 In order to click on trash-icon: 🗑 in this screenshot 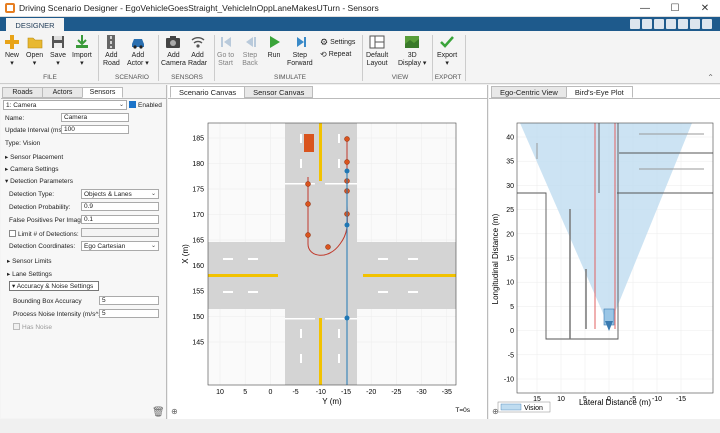, I will do `click(158, 412)`.